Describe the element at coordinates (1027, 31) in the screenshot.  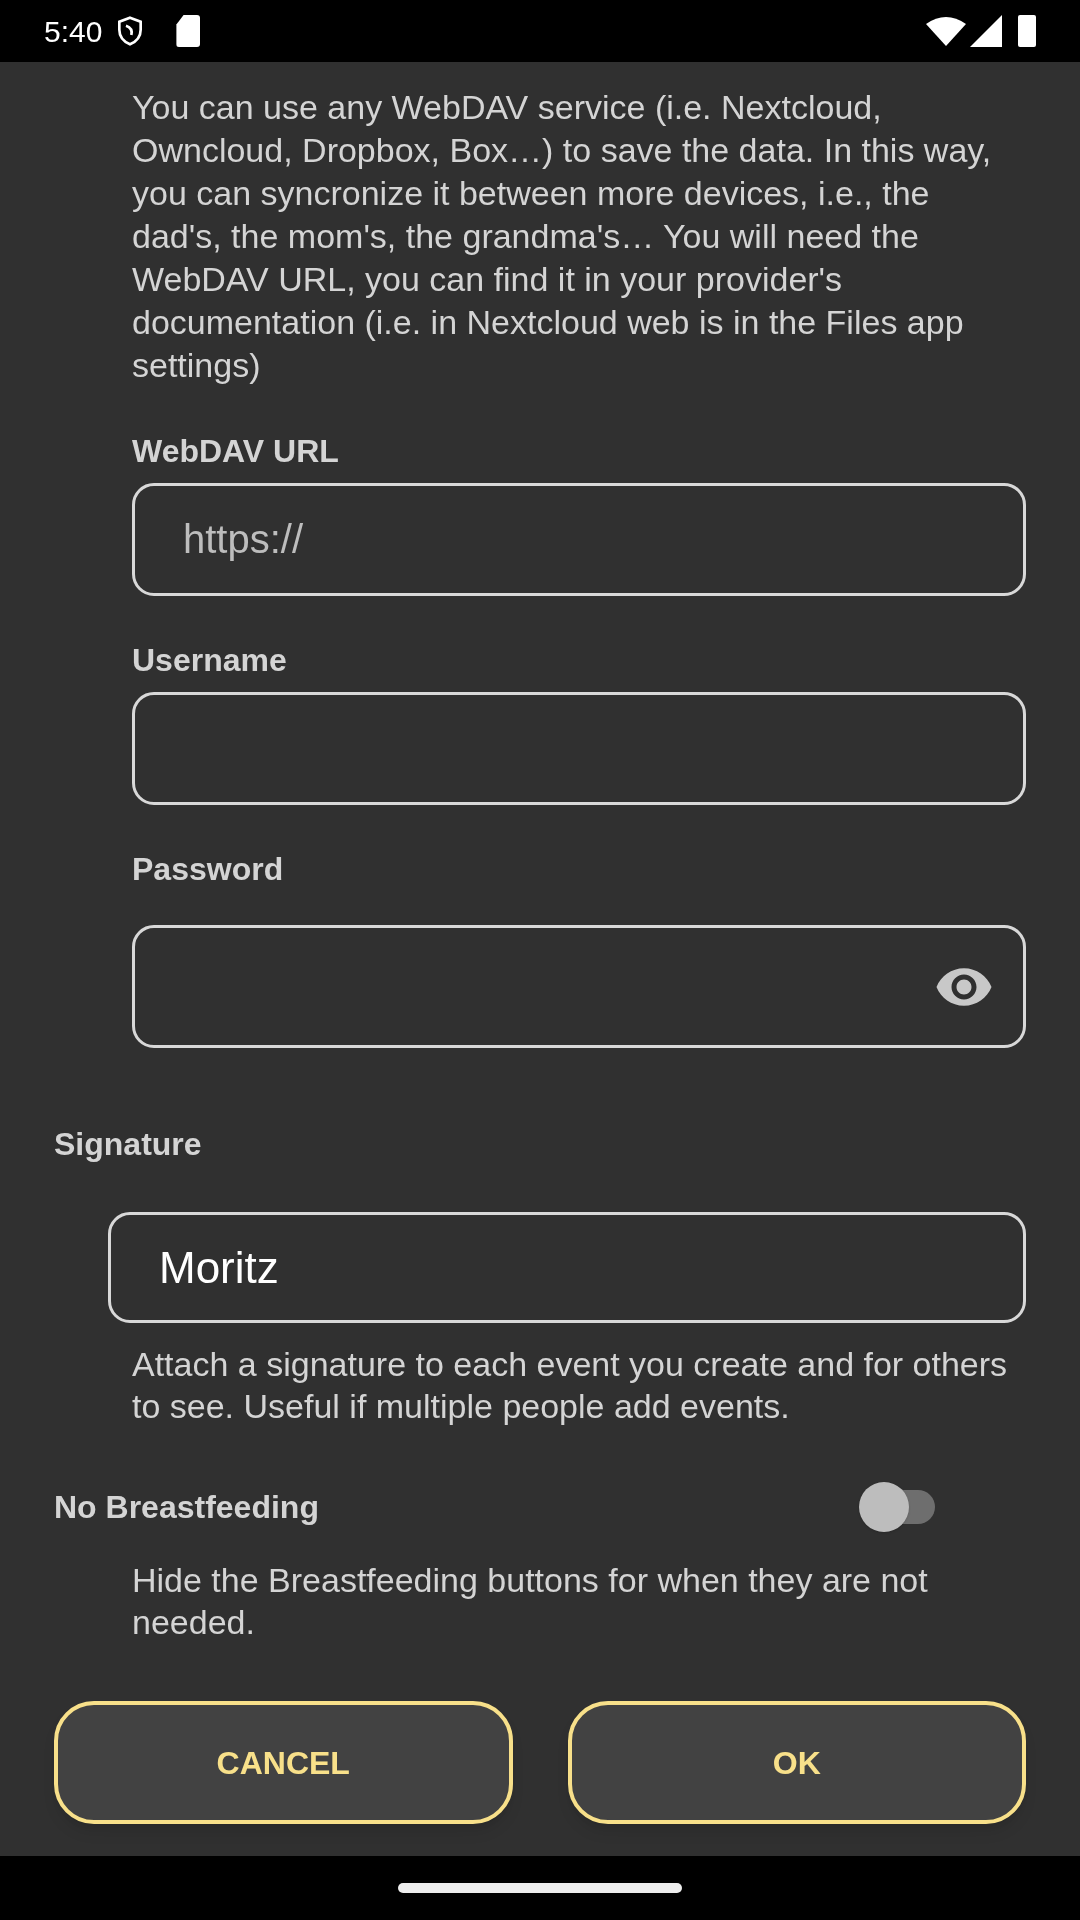
I see `battery-icon` at that location.